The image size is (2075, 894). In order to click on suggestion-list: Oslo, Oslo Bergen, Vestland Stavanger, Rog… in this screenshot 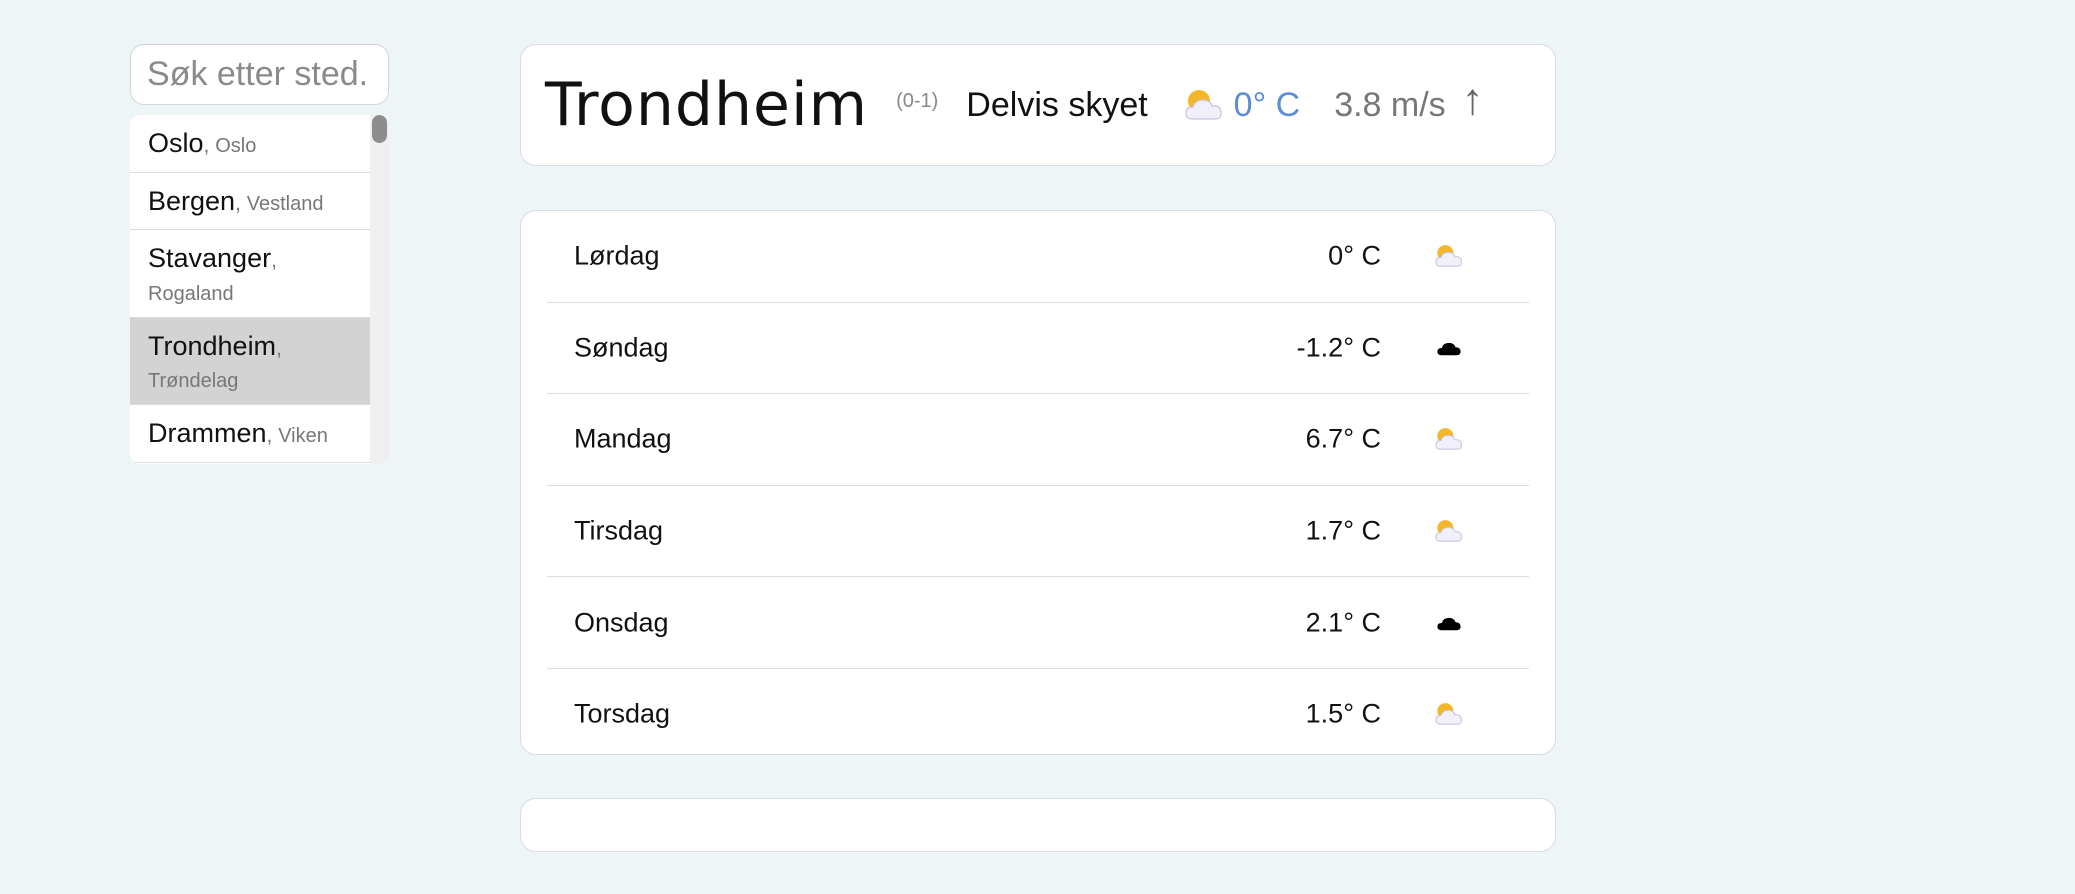, I will do `click(250, 289)`.